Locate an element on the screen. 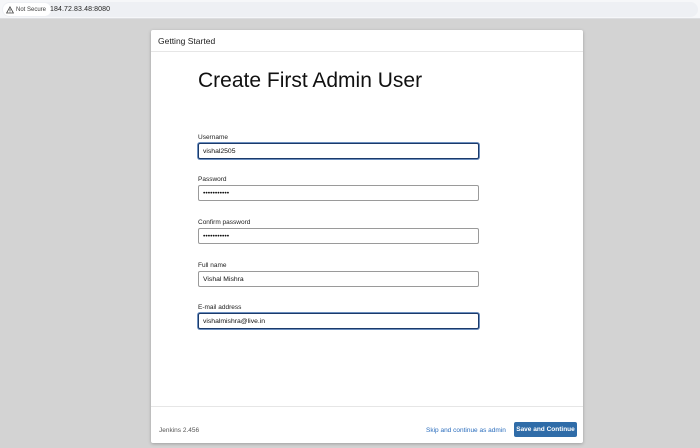 The image size is (700, 448). email-label: E-mail address is located at coordinates (220, 307).